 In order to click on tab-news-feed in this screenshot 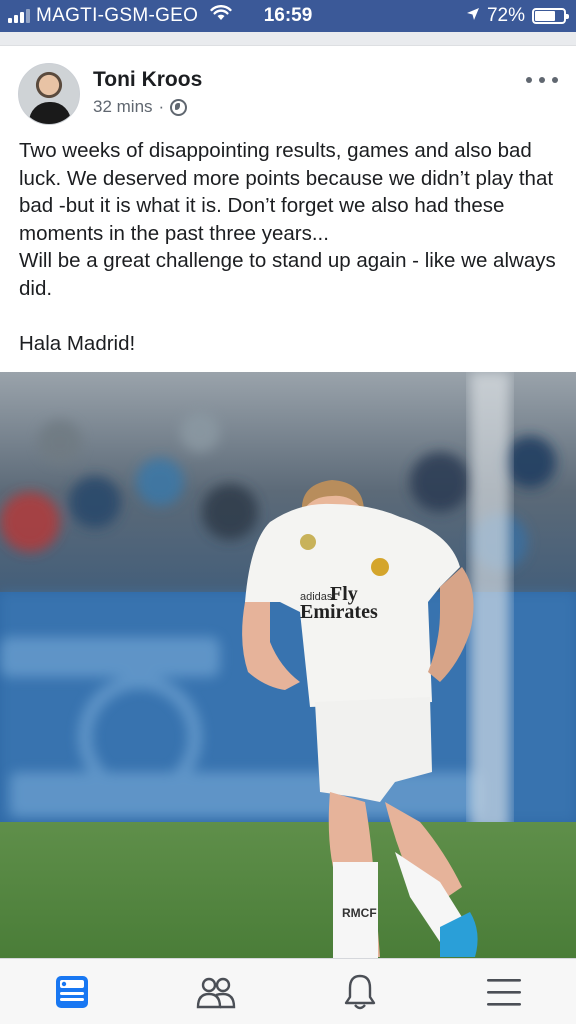, I will do `click(72, 992)`.